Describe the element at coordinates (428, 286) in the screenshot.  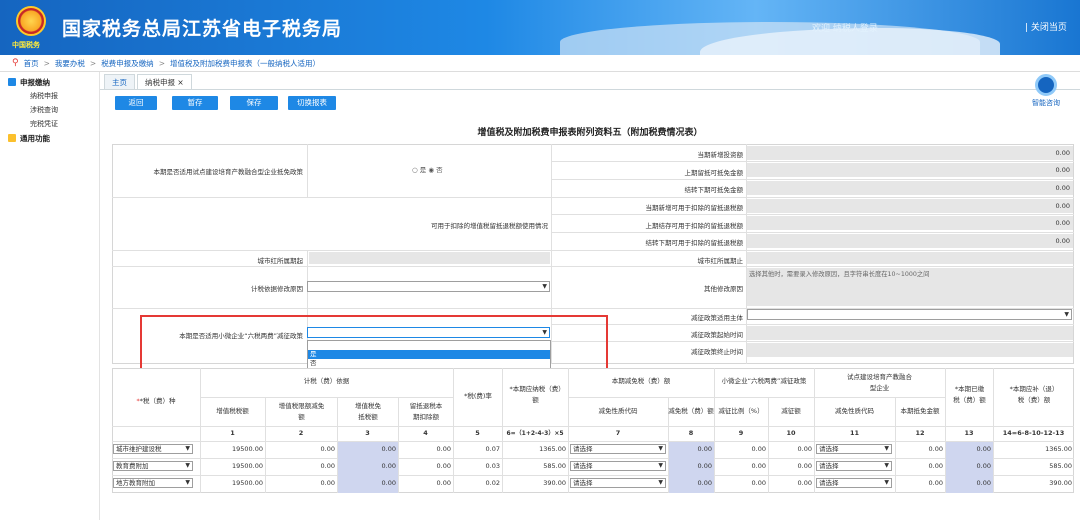
I see `reason-select: ▼` at that location.